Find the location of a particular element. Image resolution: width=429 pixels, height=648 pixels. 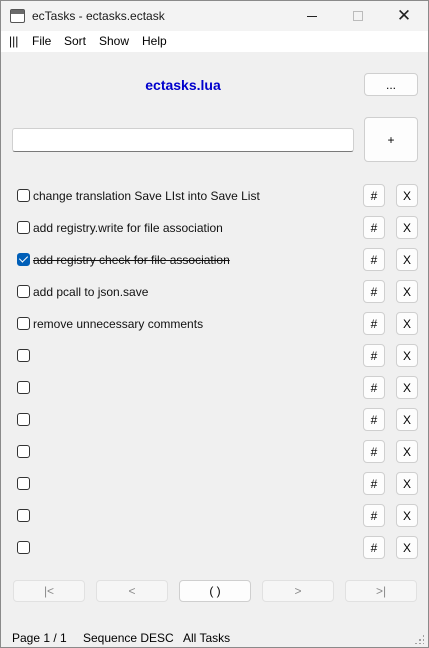

minimize-button is located at coordinates (312, 16).